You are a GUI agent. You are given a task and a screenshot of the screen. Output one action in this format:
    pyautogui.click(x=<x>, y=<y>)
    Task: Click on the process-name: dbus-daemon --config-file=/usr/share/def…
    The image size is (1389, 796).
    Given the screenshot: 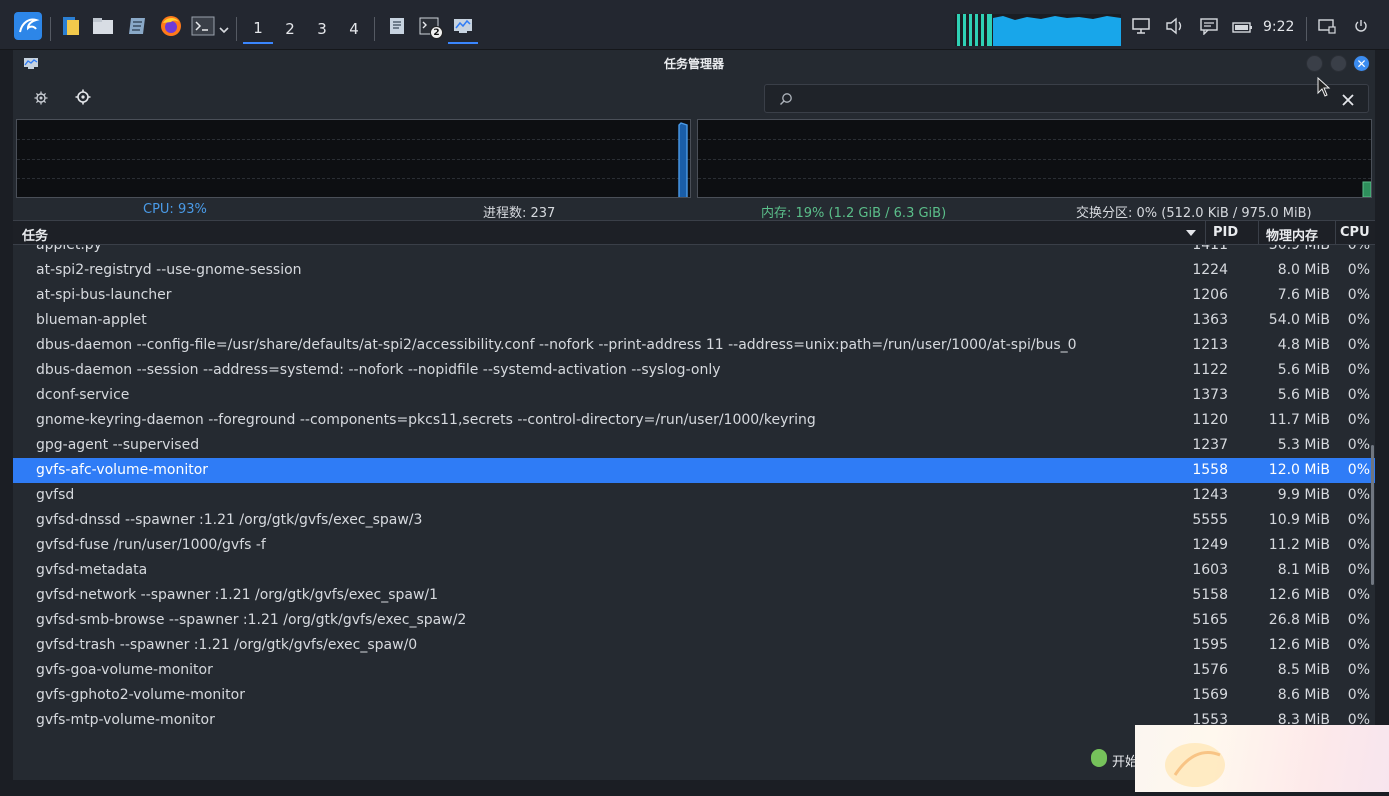 What is the action you would take?
    pyautogui.click(x=556, y=345)
    